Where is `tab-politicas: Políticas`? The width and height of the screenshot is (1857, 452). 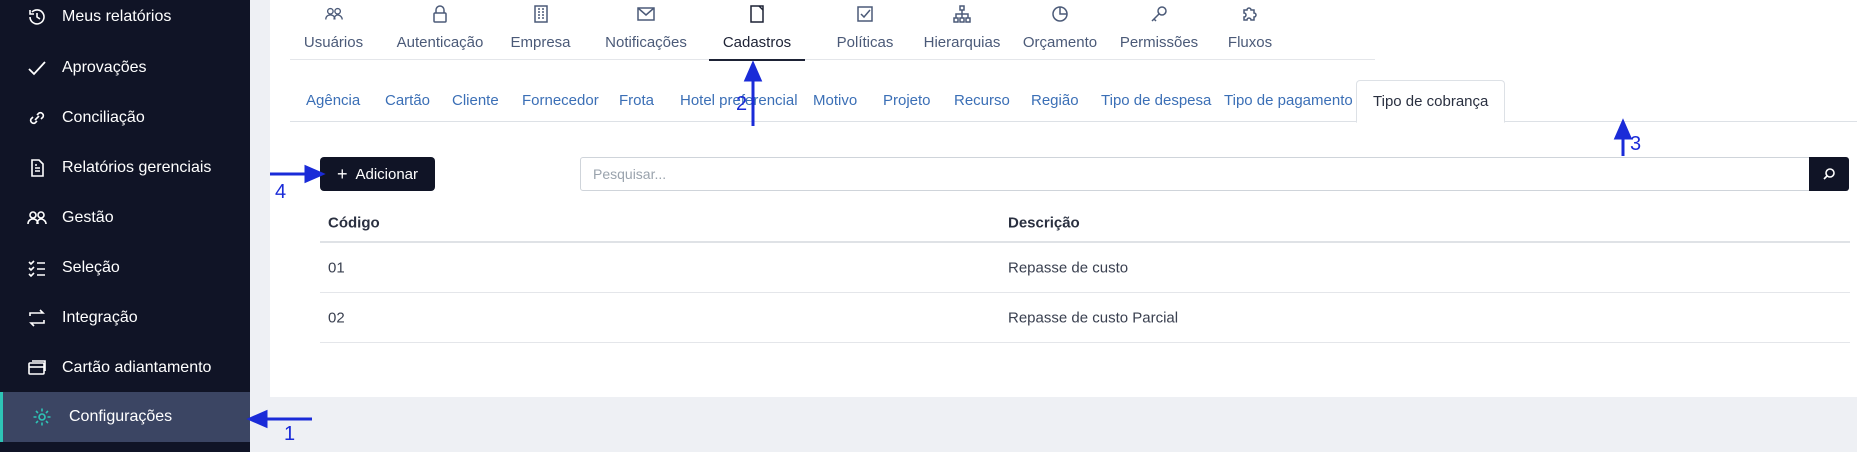
tab-politicas: Políticas is located at coordinates (865, 30).